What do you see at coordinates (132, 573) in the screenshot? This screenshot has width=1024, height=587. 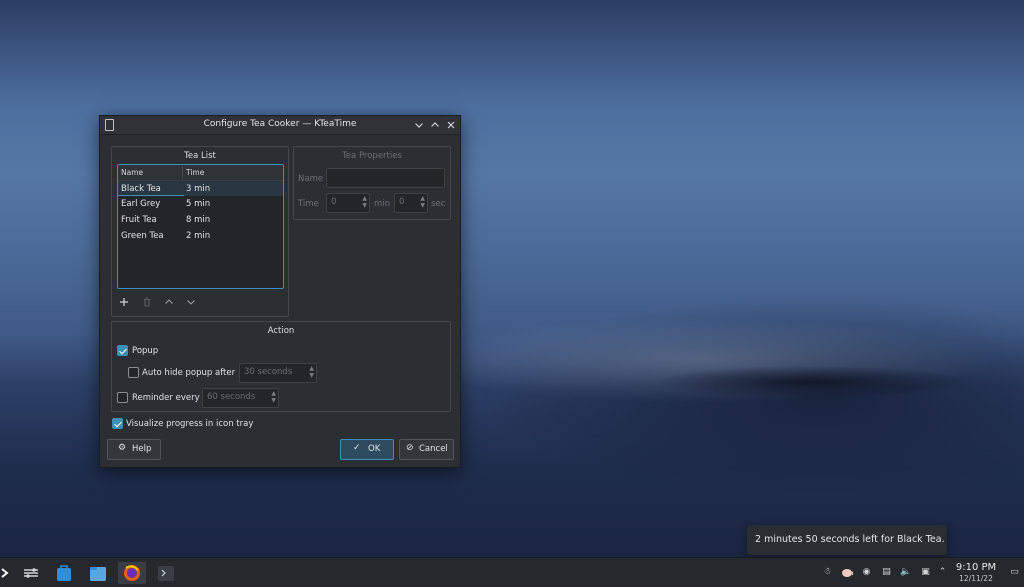 I see `firefox-icon` at bounding box center [132, 573].